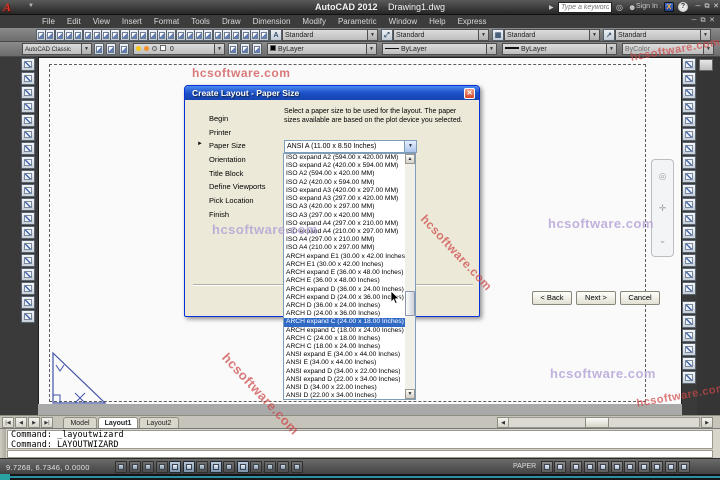 This screenshot has height=480, width=720. What do you see at coordinates (345, 257) in the screenshot?
I see `paper-size-option: ARCH expand E1 (30.00 x 42.00 Inches)` at bounding box center [345, 257].